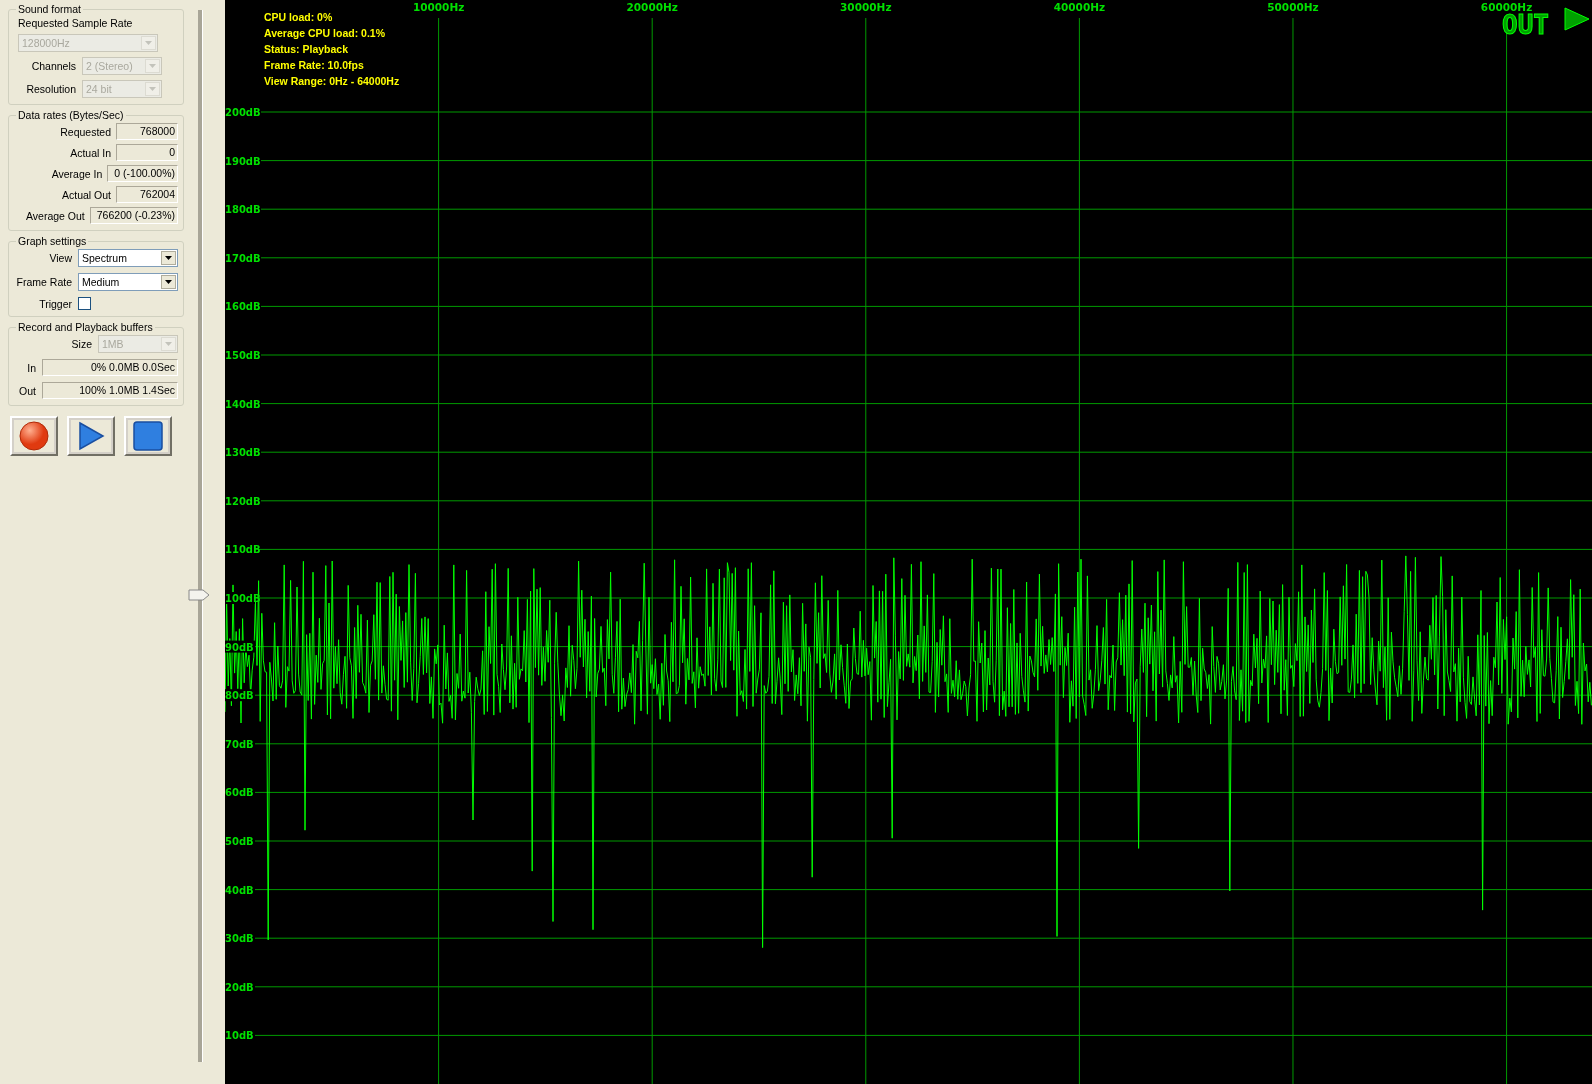  Describe the element at coordinates (199, 594) in the screenshot. I see `slider-thumb` at that location.